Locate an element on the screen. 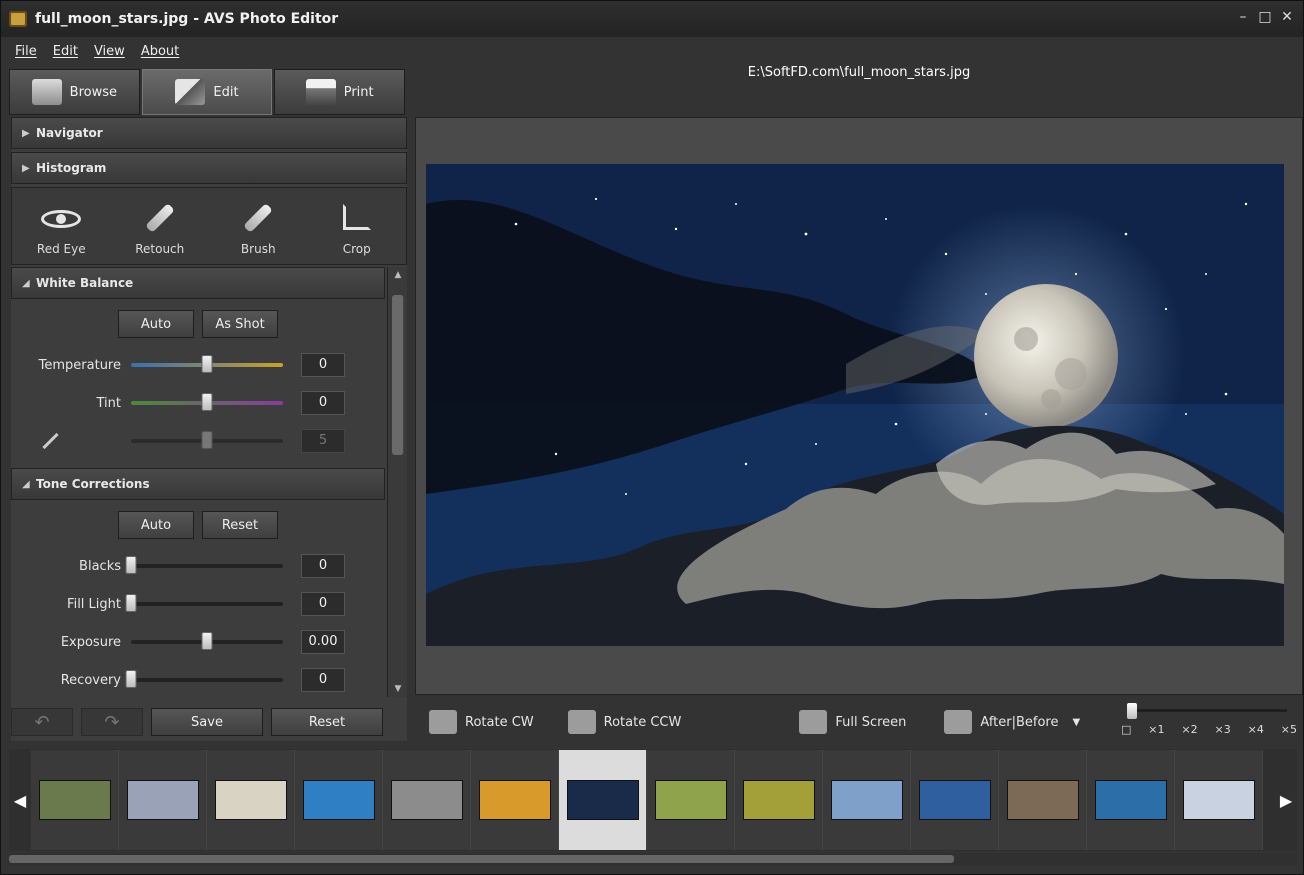 The image size is (1304, 875). recovery-value: 0 is located at coordinates (323, 680).